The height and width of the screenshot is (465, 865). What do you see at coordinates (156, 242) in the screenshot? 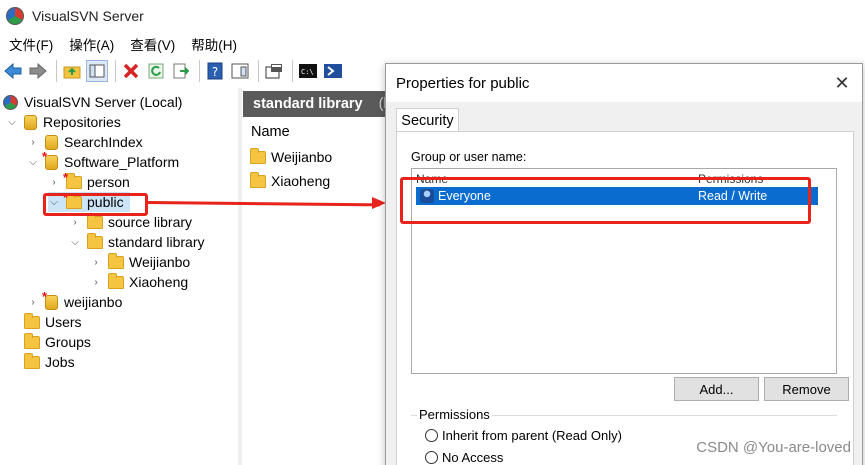
I see `tree-item-label: standard library` at bounding box center [156, 242].